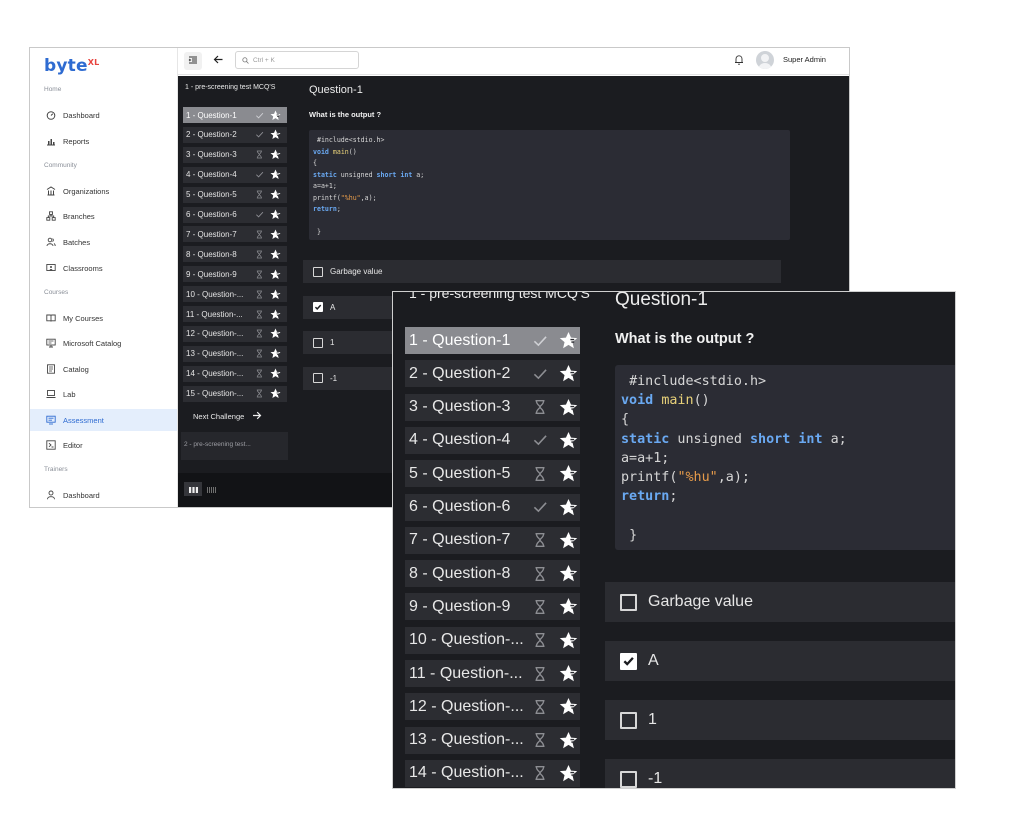 The width and height of the screenshot is (1011, 833). What do you see at coordinates (193, 61) in the screenshot?
I see `sidebar-toggle-button` at bounding box center [193, 61].